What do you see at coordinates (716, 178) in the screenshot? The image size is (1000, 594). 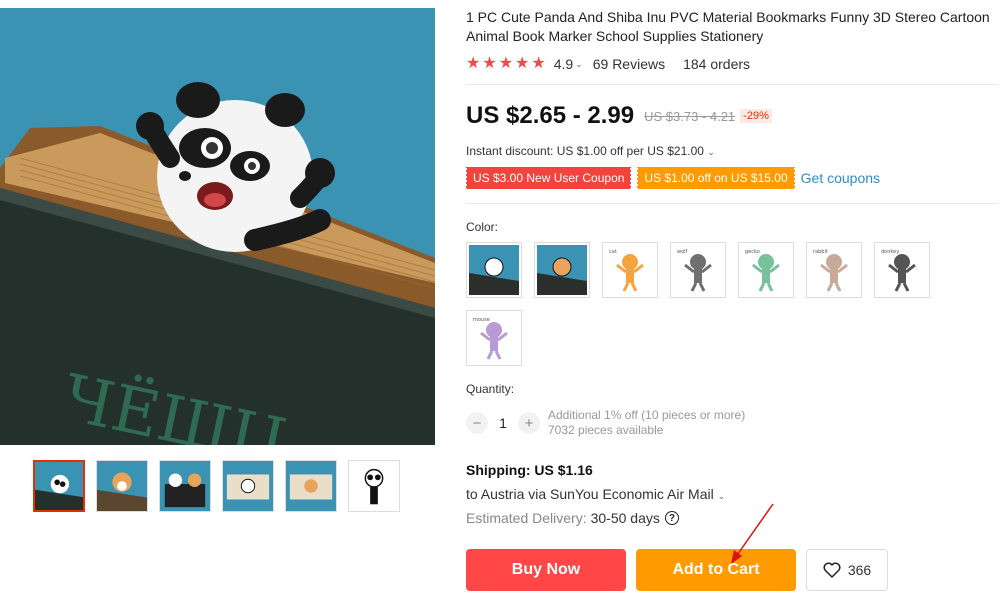 I see `store-coupon: US $1.00 off on US $15.00` at bounding box center [716, 178].